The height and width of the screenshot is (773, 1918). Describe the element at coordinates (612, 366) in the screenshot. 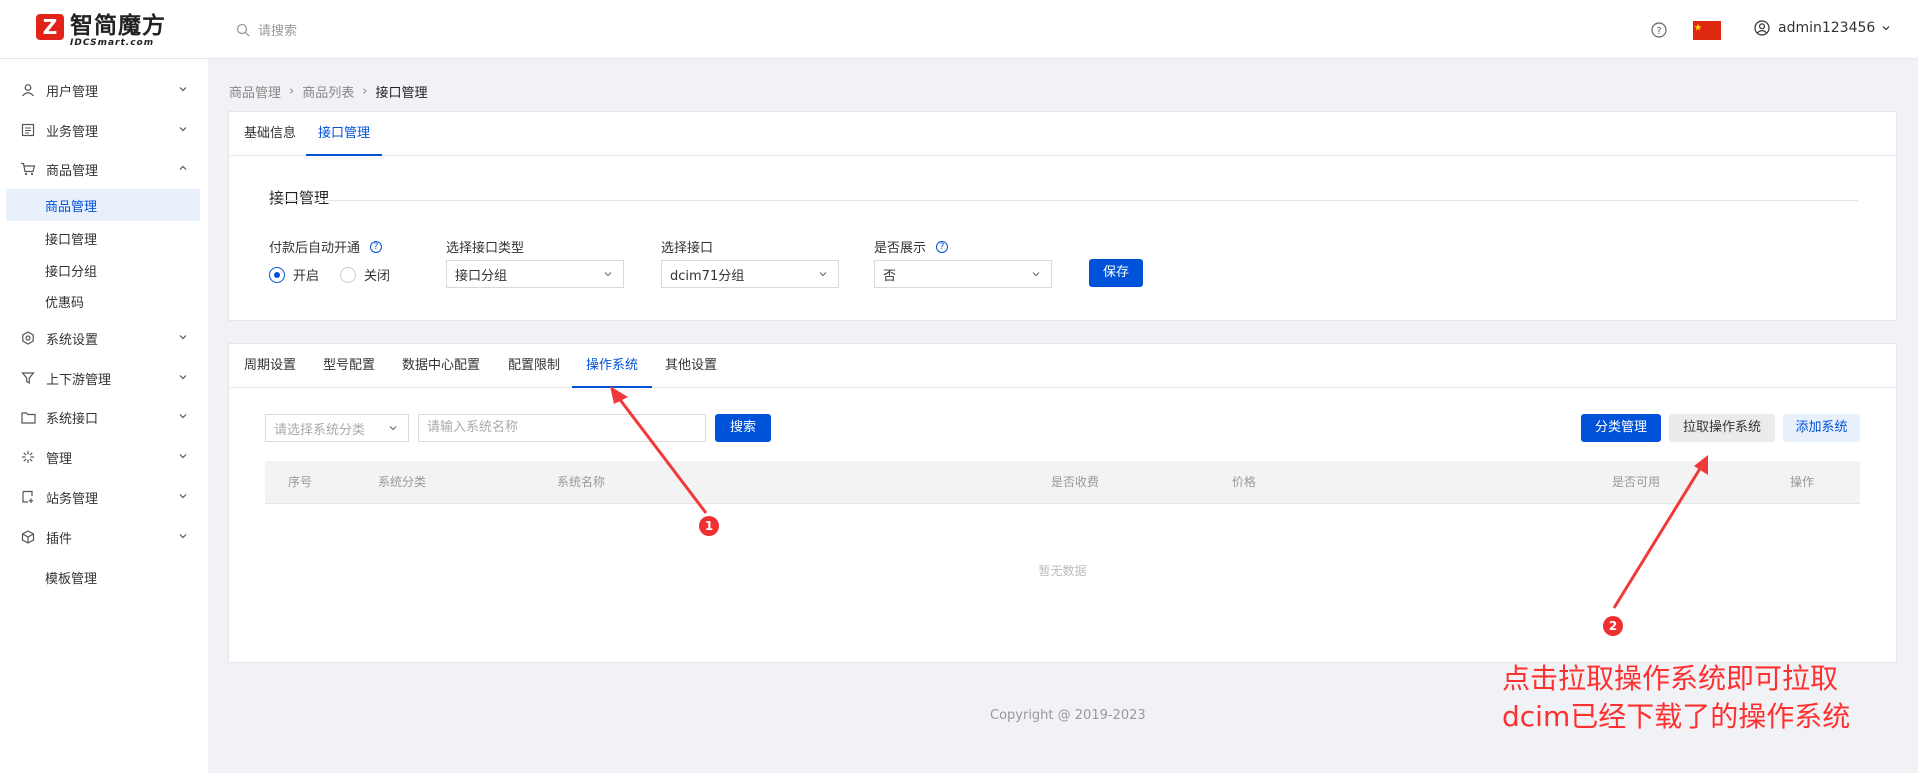

I see `tab-operating-system: 操作系统` at that location.